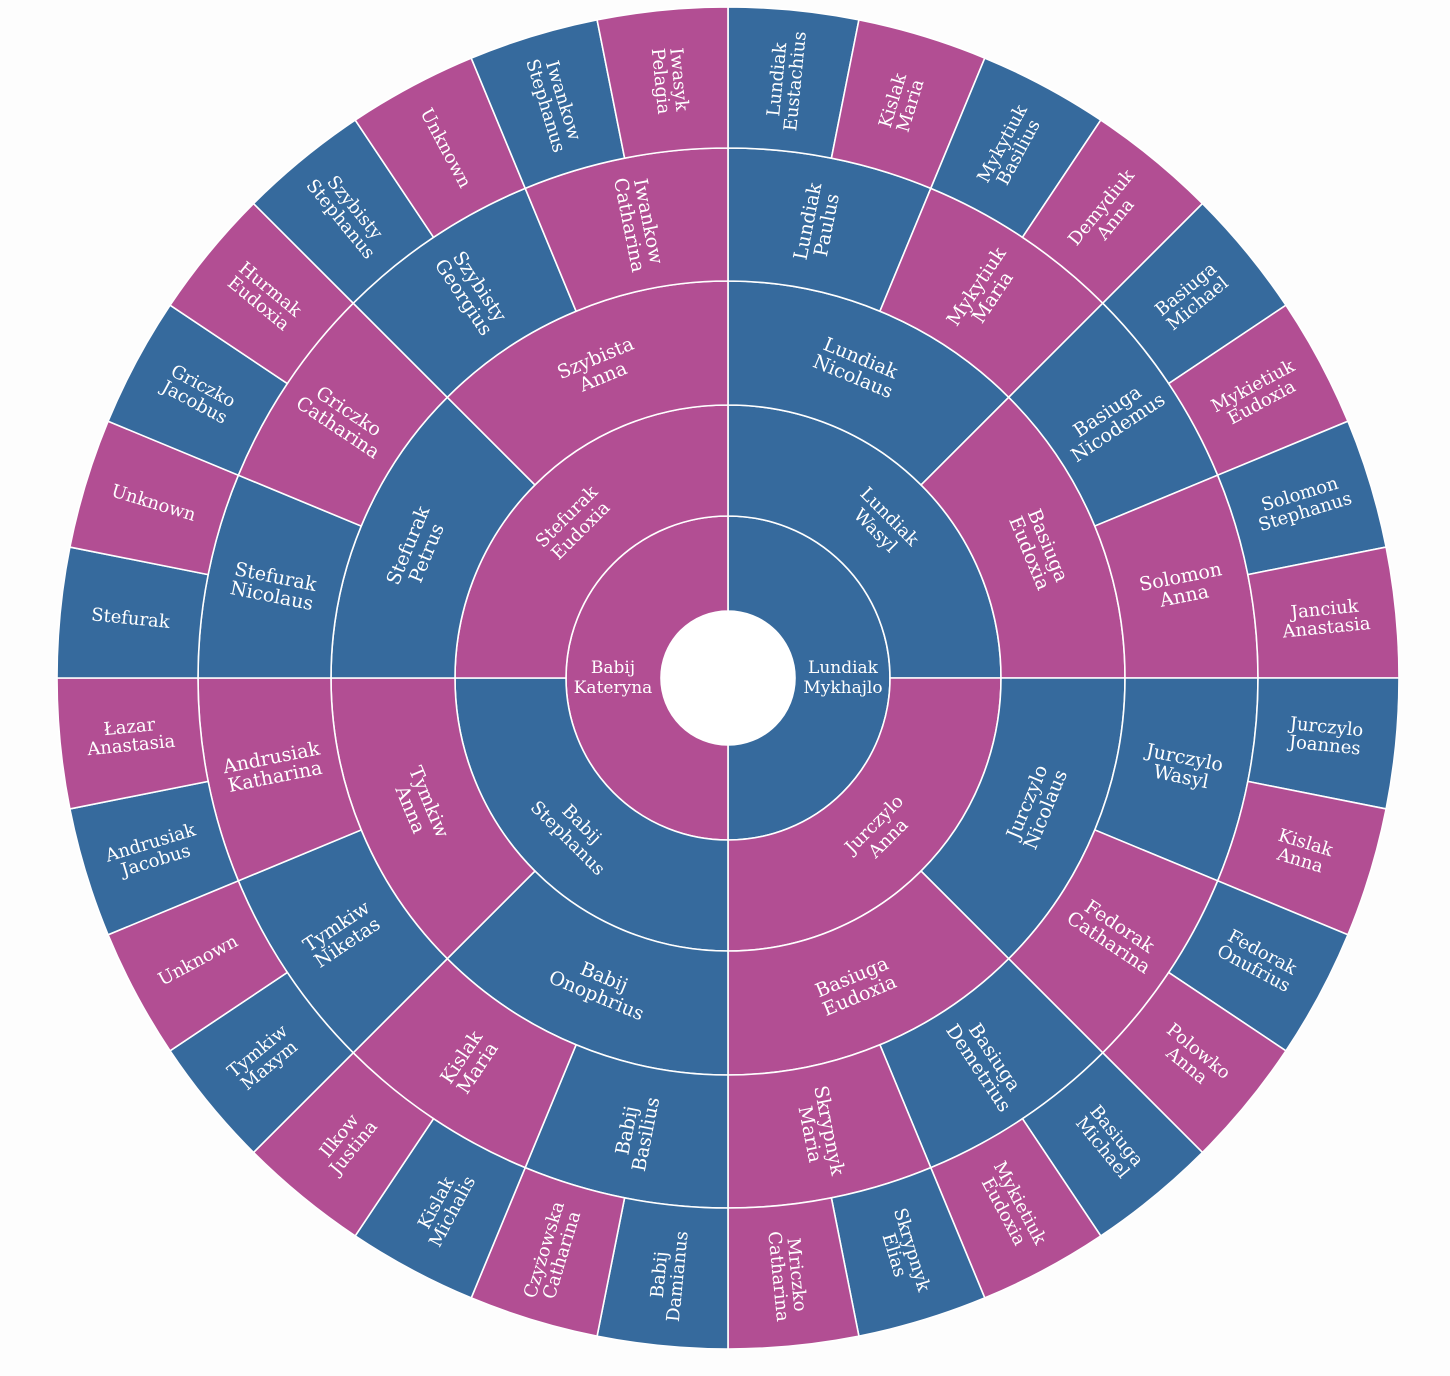 This screenshot has height=1376, width=1450. I want to click on center-hub, so click(728, 678).